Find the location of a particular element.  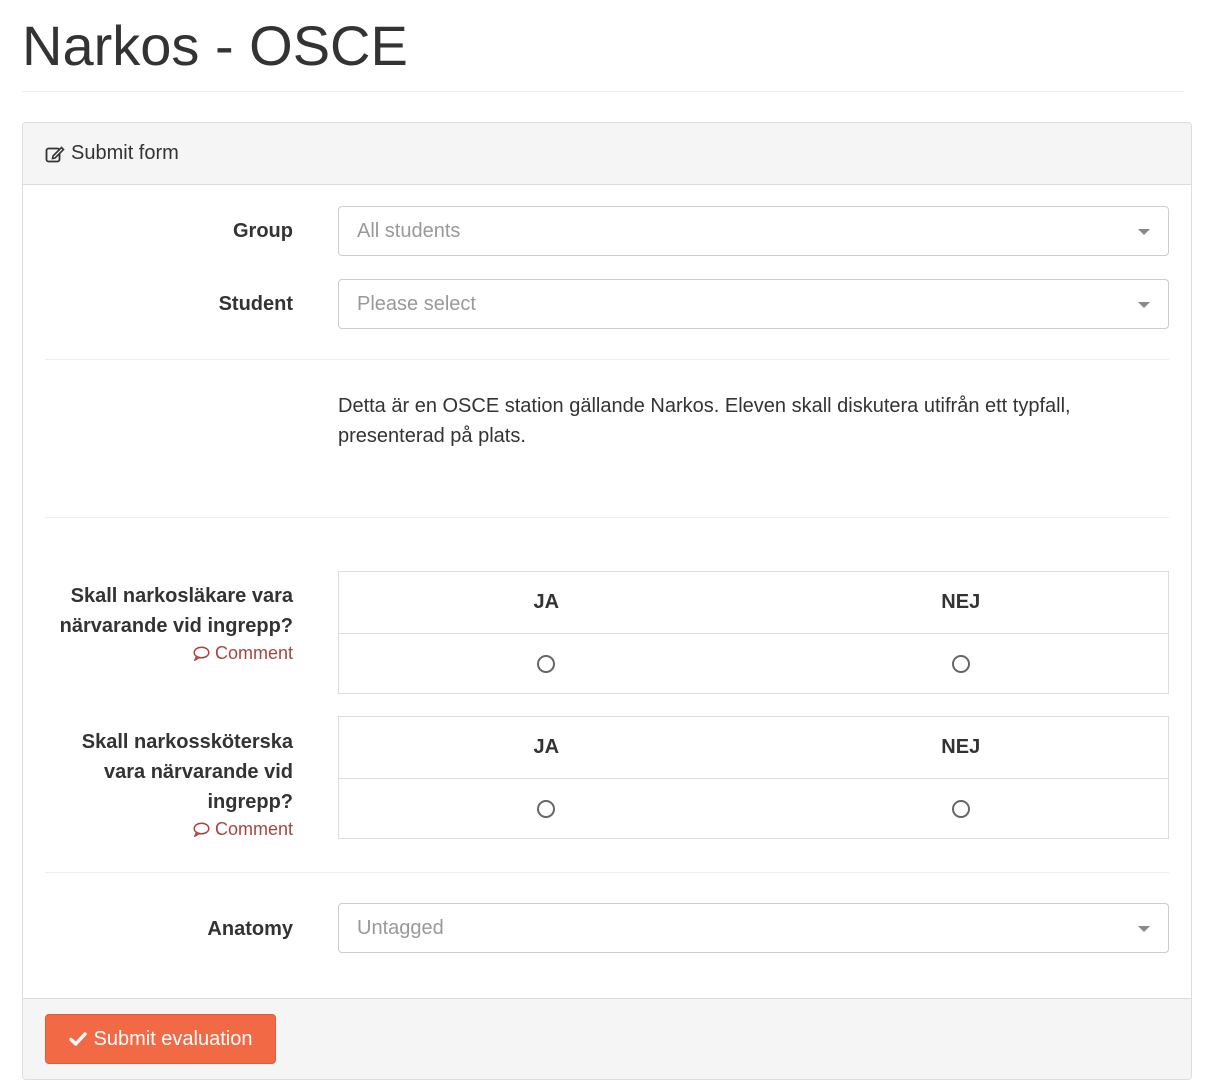

page: Narkos - OSCE is located at coordinates (603, 46).